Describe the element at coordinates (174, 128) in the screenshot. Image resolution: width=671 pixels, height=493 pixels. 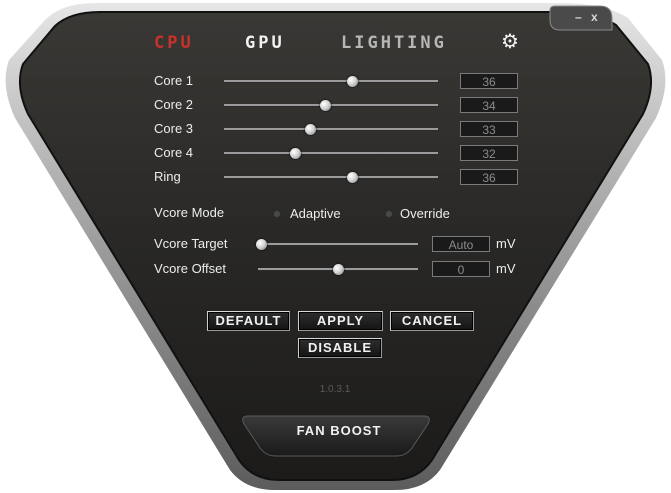
I see `core-3-label: Core 3` at that location.